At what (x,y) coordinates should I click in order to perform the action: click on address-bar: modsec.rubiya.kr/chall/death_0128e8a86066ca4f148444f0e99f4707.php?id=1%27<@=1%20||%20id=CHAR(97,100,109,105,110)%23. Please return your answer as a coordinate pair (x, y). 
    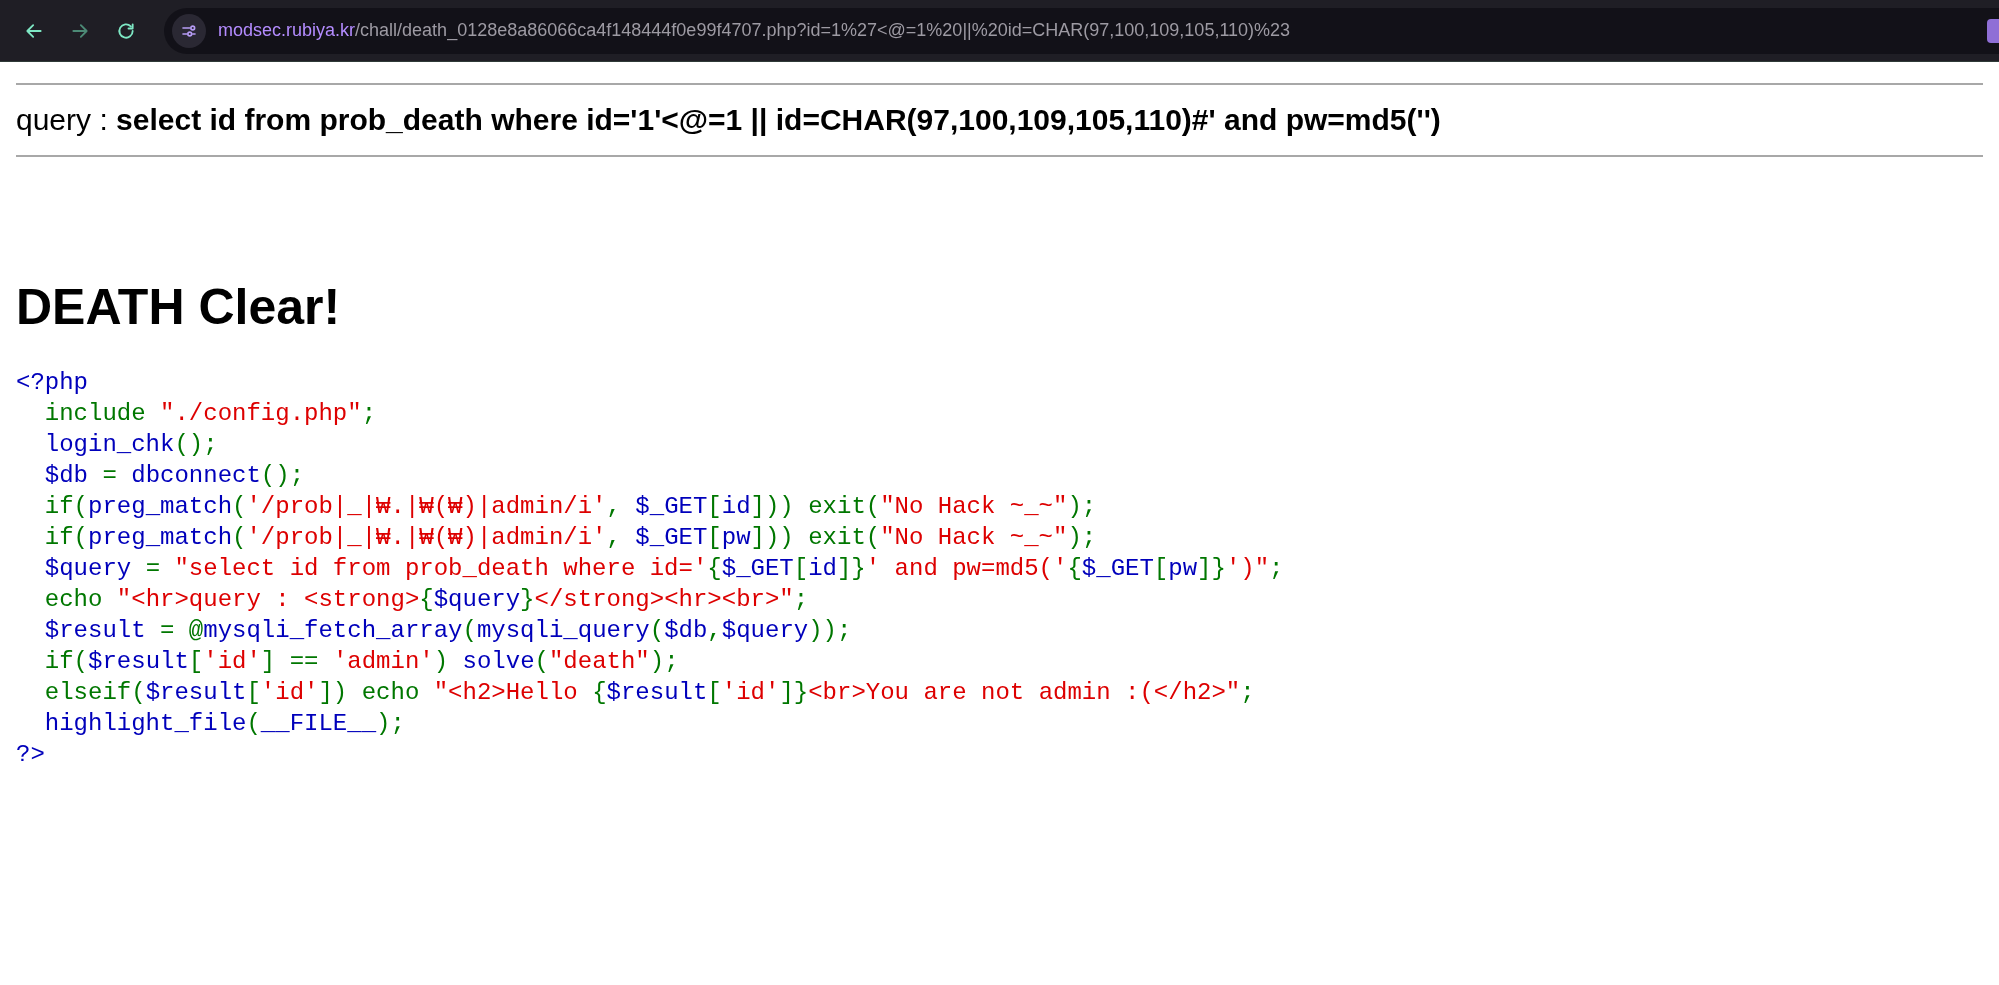
    Looking at the image, I should click on (1081, 30).